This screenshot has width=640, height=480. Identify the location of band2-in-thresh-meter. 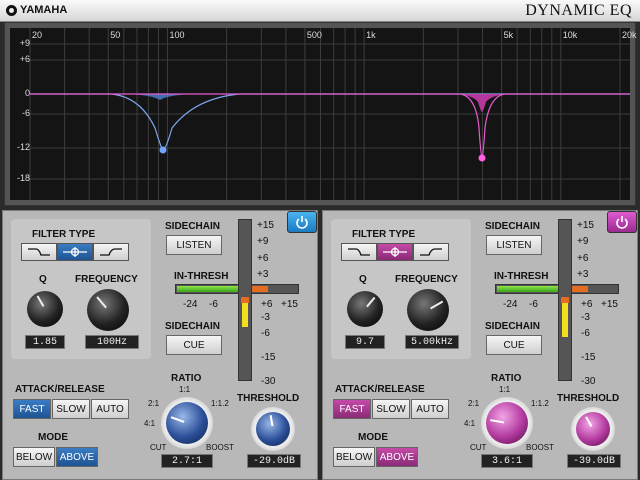
(557, 289).